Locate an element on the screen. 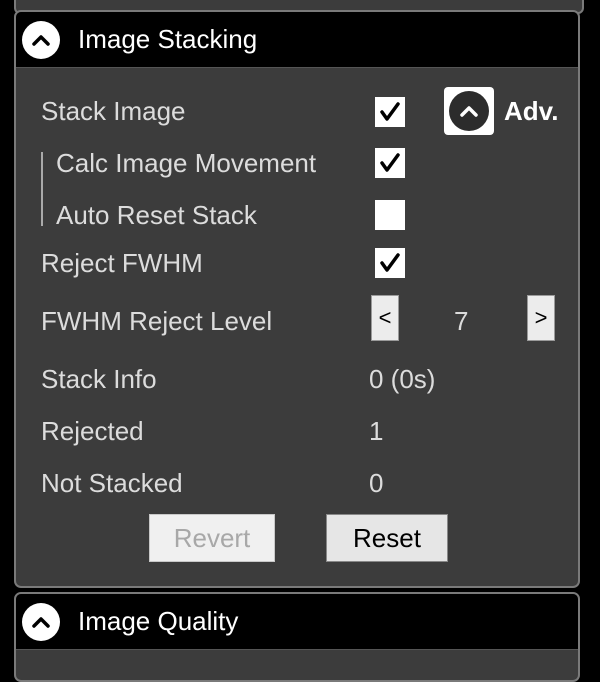 This screenshot has width=600, height=682. not-stacked-label: Not Stacked is located at coordinates (112, 483).